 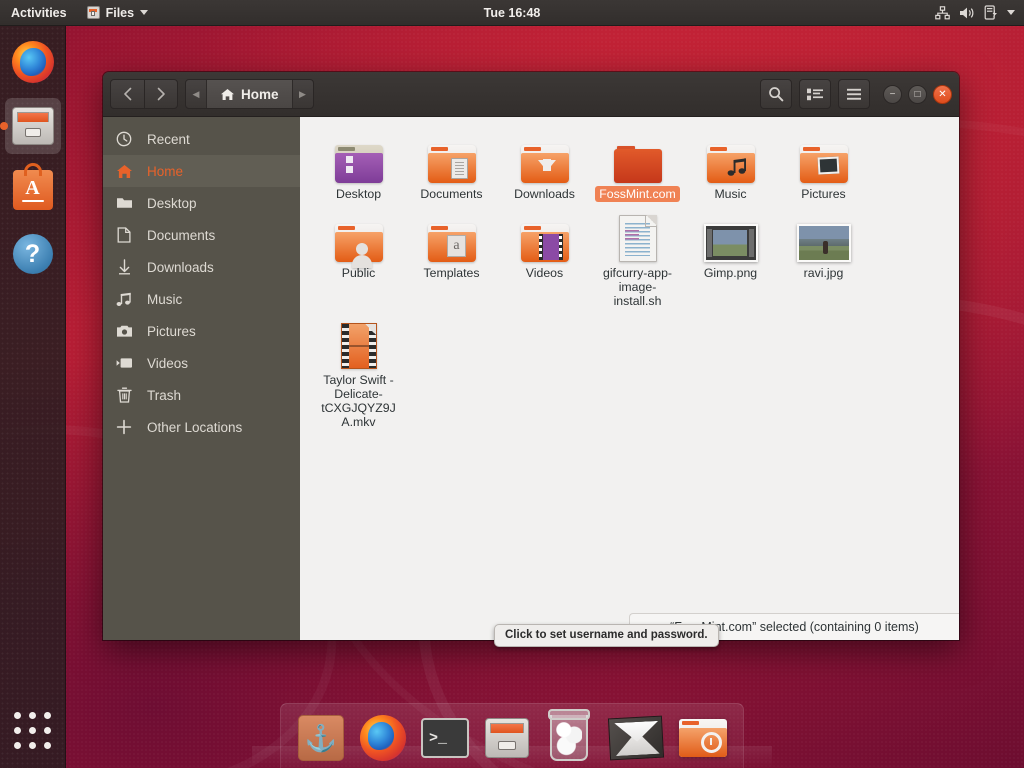 What do you see at coordinates (164, 395) in the screenshot?
I see `sidebar-label: Trash` at bounding box center [164, 395].